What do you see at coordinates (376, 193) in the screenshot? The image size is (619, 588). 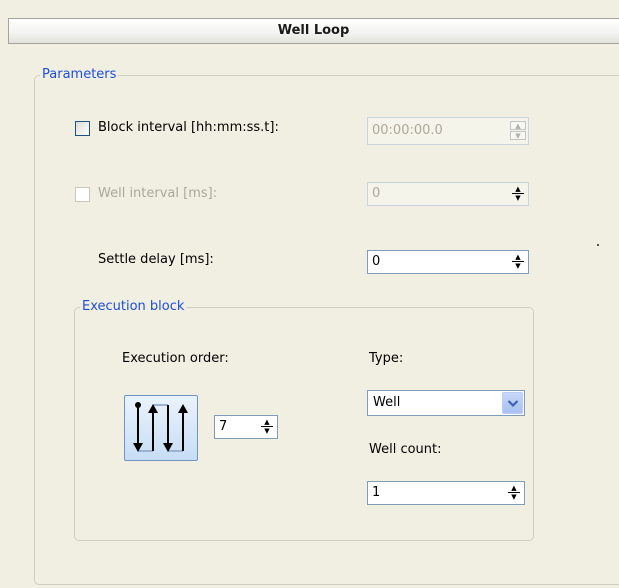 I see `well-interval-value: 0` at bounding box center [376, 193].